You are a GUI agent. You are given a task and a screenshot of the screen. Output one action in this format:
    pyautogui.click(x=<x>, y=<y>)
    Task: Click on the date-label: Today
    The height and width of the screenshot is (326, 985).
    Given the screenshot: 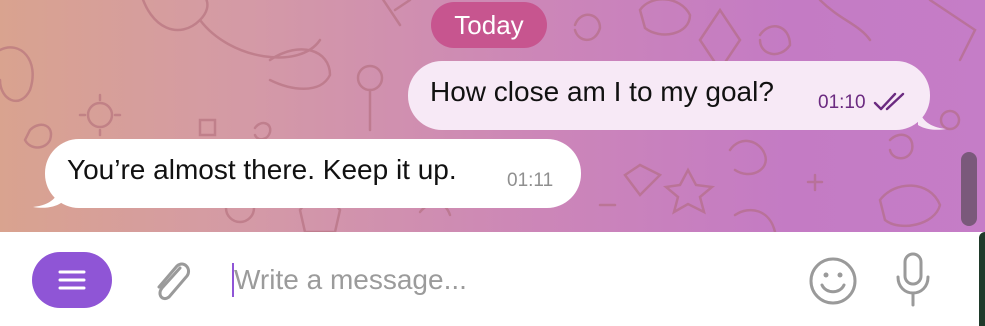 What is the action you would take?
    pyautogui.click(x=489, y=24)
    